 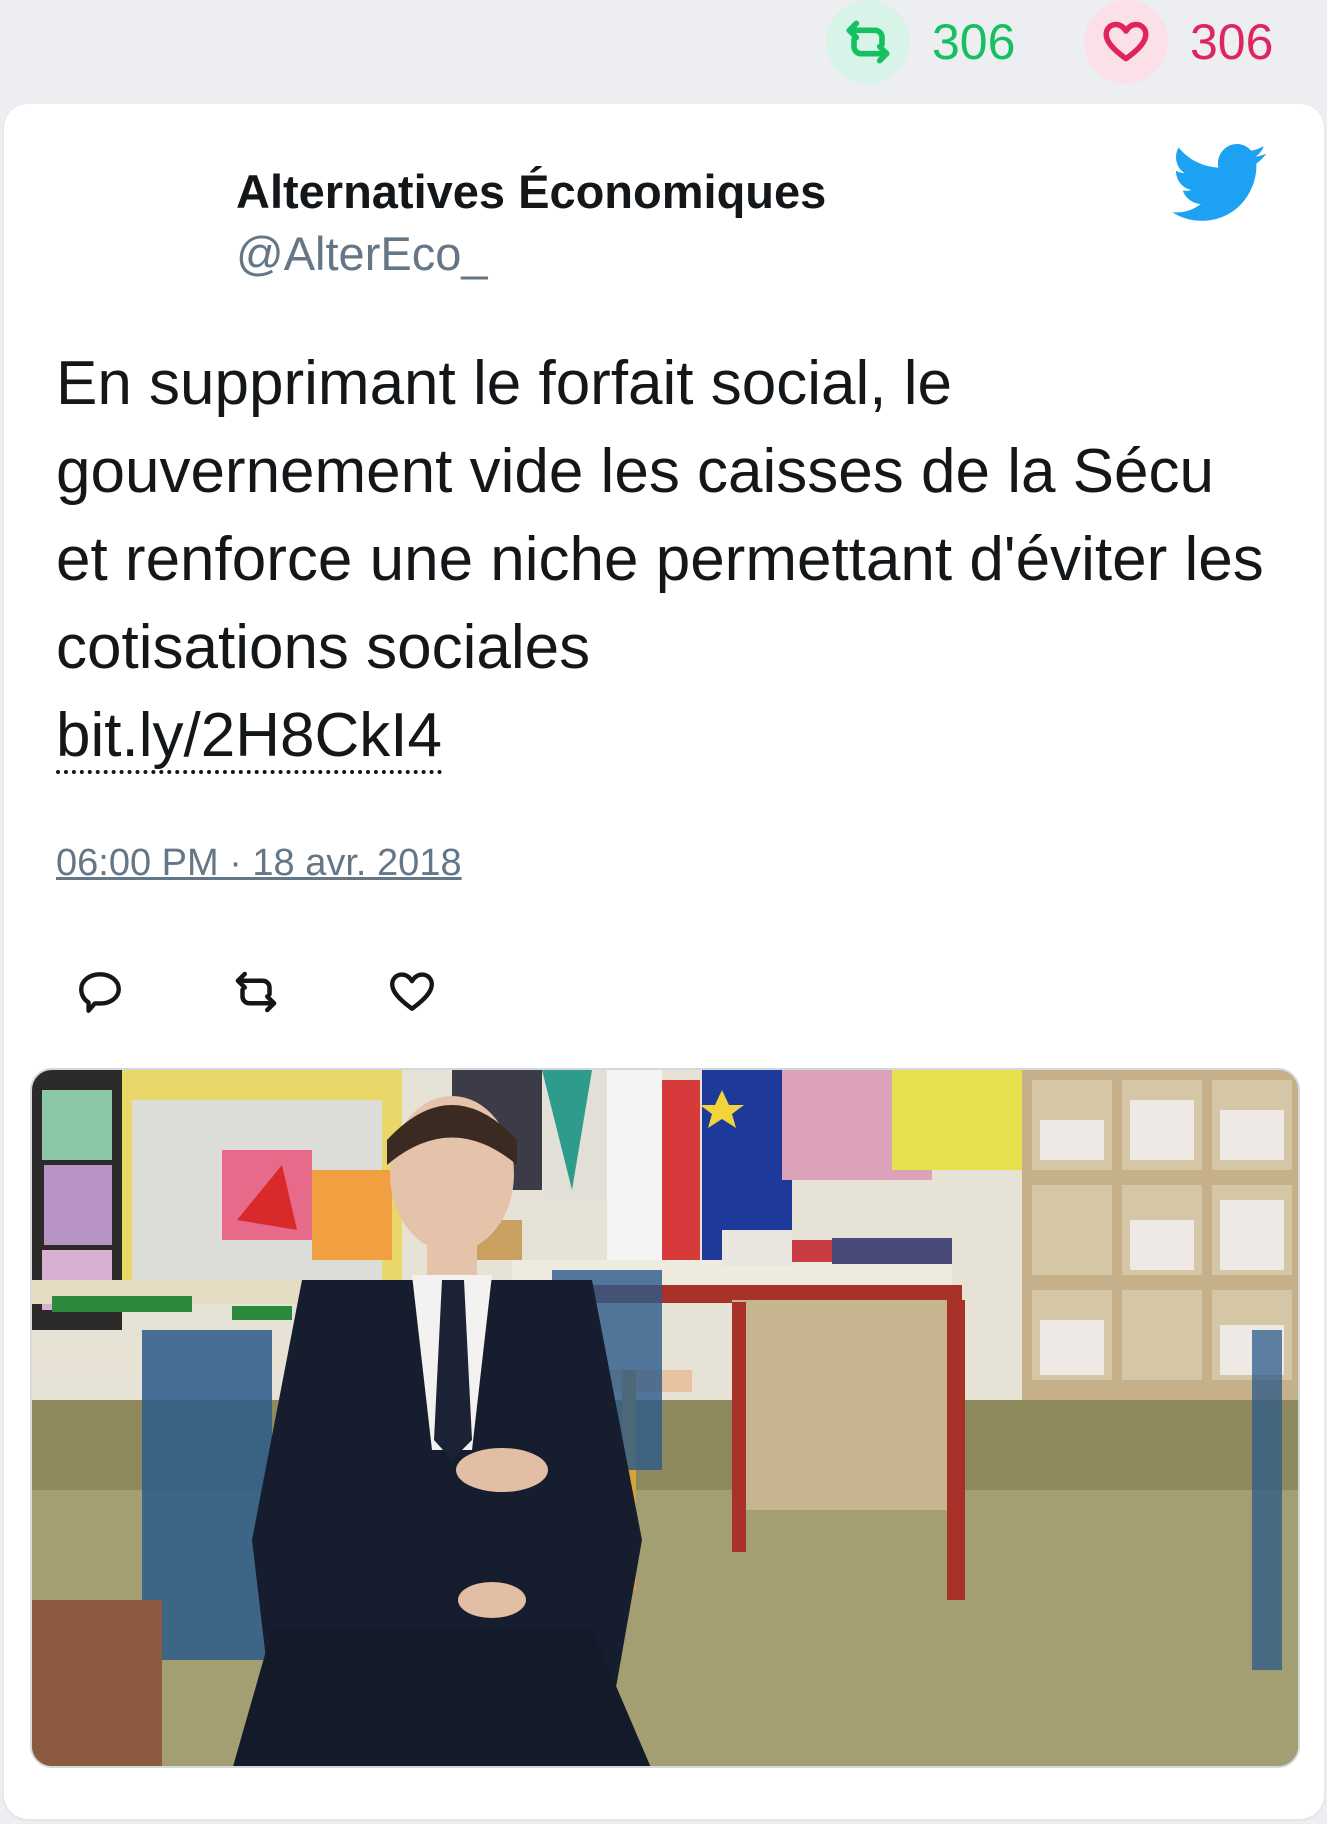 I want to click on engagement-bar: 306 306, so click(x=663, y=50).